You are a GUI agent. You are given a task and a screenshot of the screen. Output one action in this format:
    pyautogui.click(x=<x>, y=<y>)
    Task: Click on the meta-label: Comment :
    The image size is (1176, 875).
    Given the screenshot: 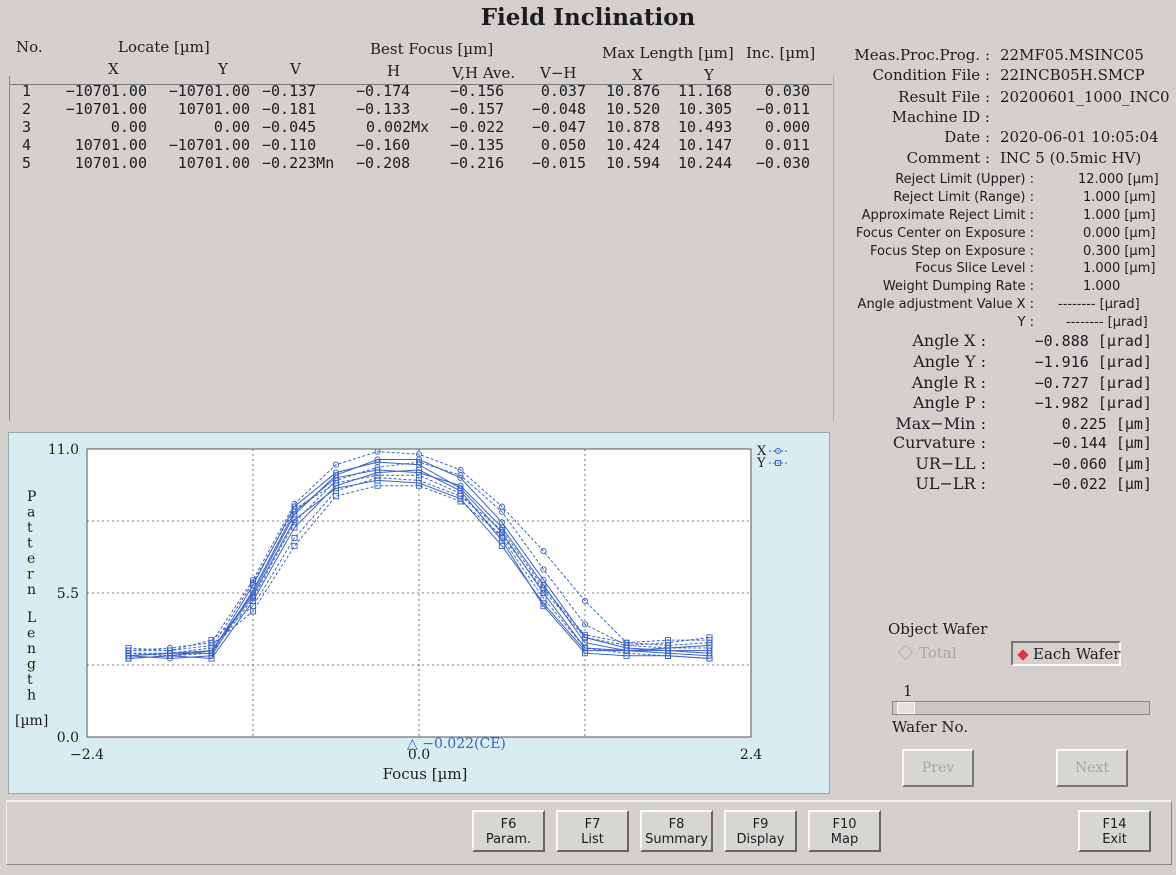 What is the action you would take?
    pyautogui.click(x=948, y=158)
    